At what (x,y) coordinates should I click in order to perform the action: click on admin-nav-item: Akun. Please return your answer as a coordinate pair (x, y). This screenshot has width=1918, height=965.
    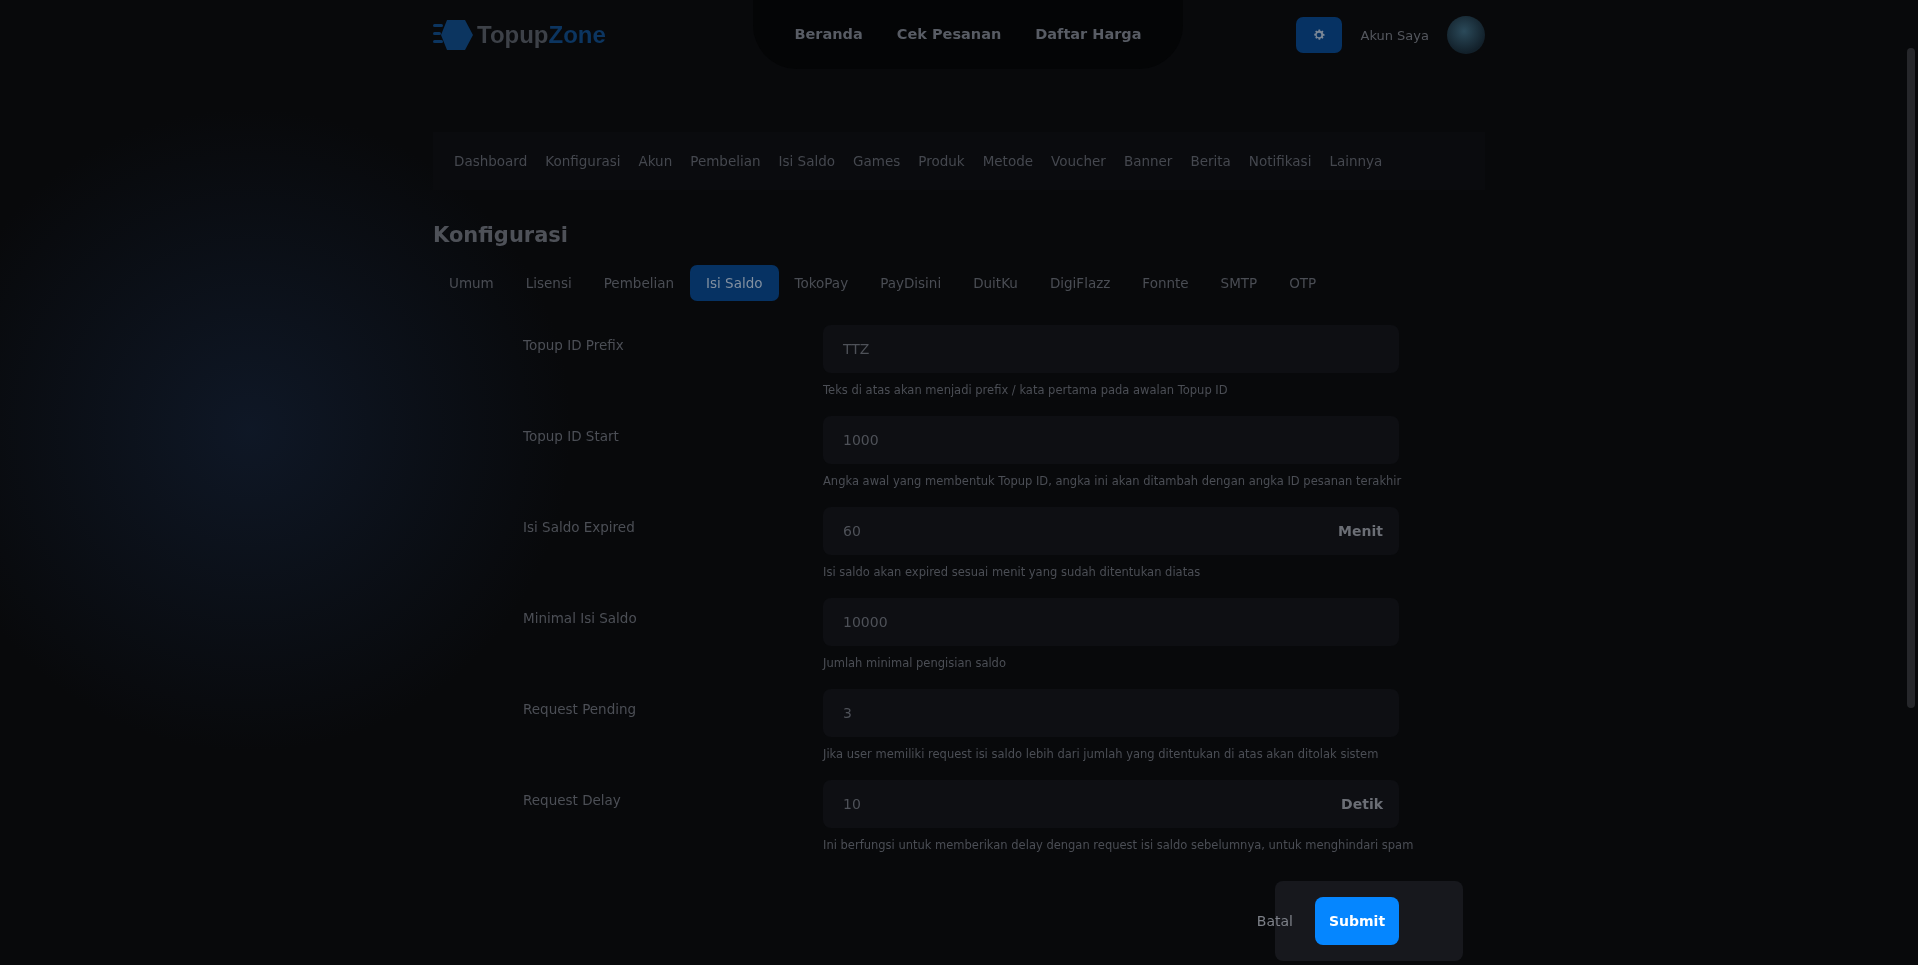
    Looking at the image, I should click on (655, 161).